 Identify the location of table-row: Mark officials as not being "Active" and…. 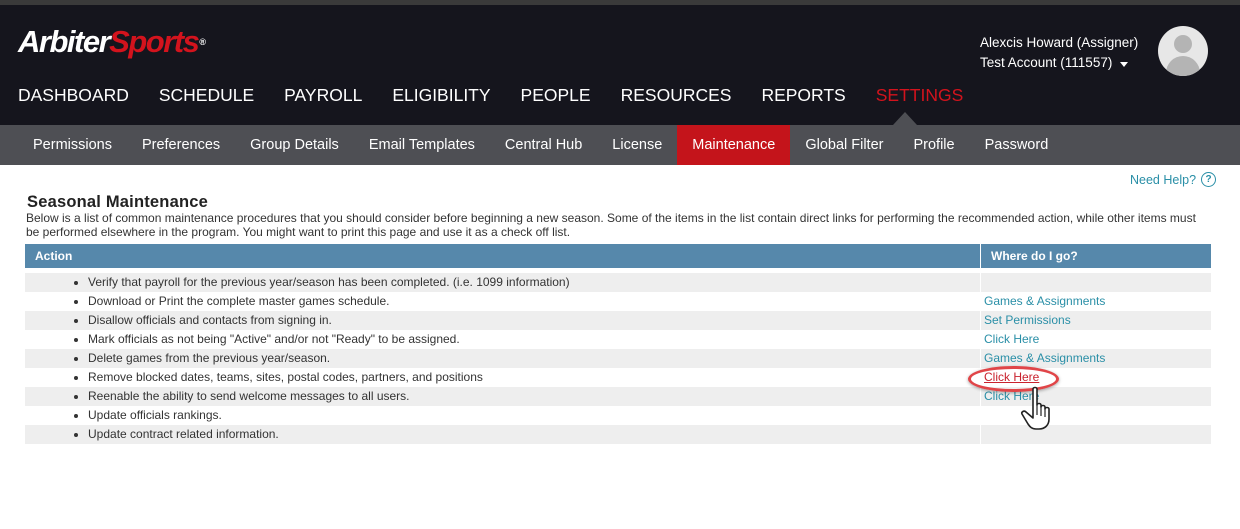
(618, 339).